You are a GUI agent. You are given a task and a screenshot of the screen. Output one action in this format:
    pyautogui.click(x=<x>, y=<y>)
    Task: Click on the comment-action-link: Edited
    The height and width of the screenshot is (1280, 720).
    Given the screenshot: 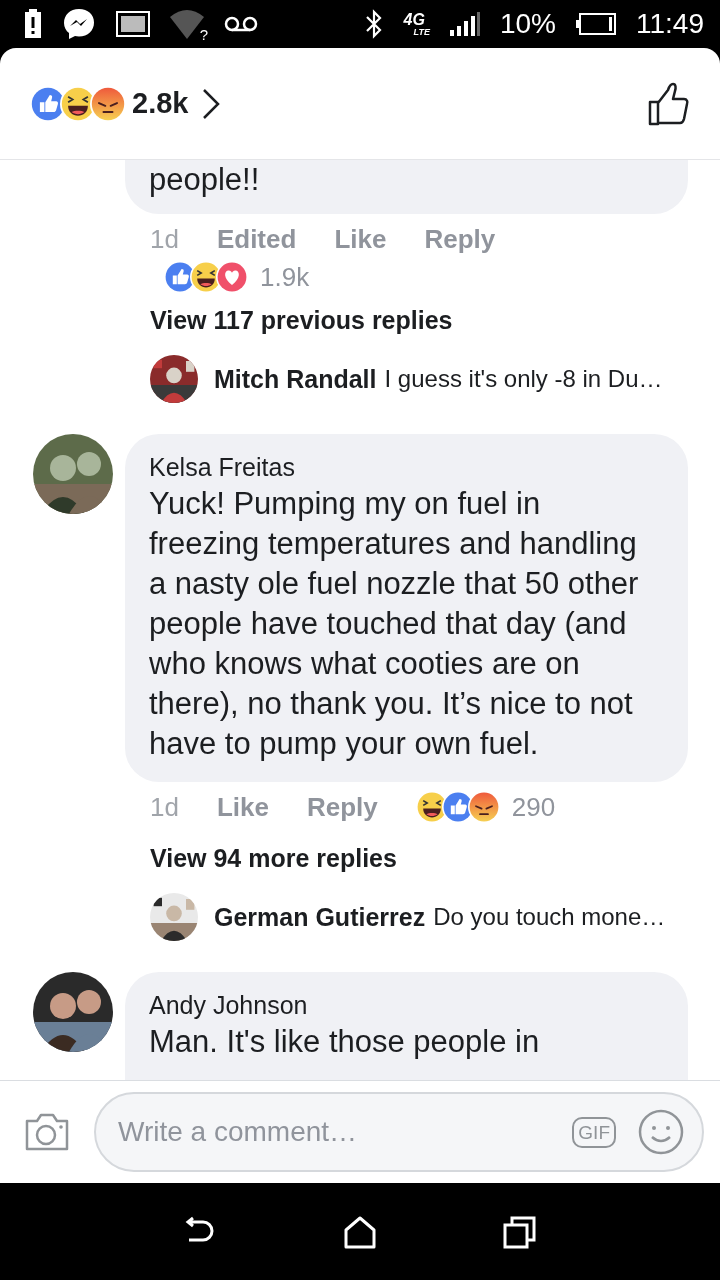 What is the action you would take?
    pyautogui.click(x=256, y=239)
    